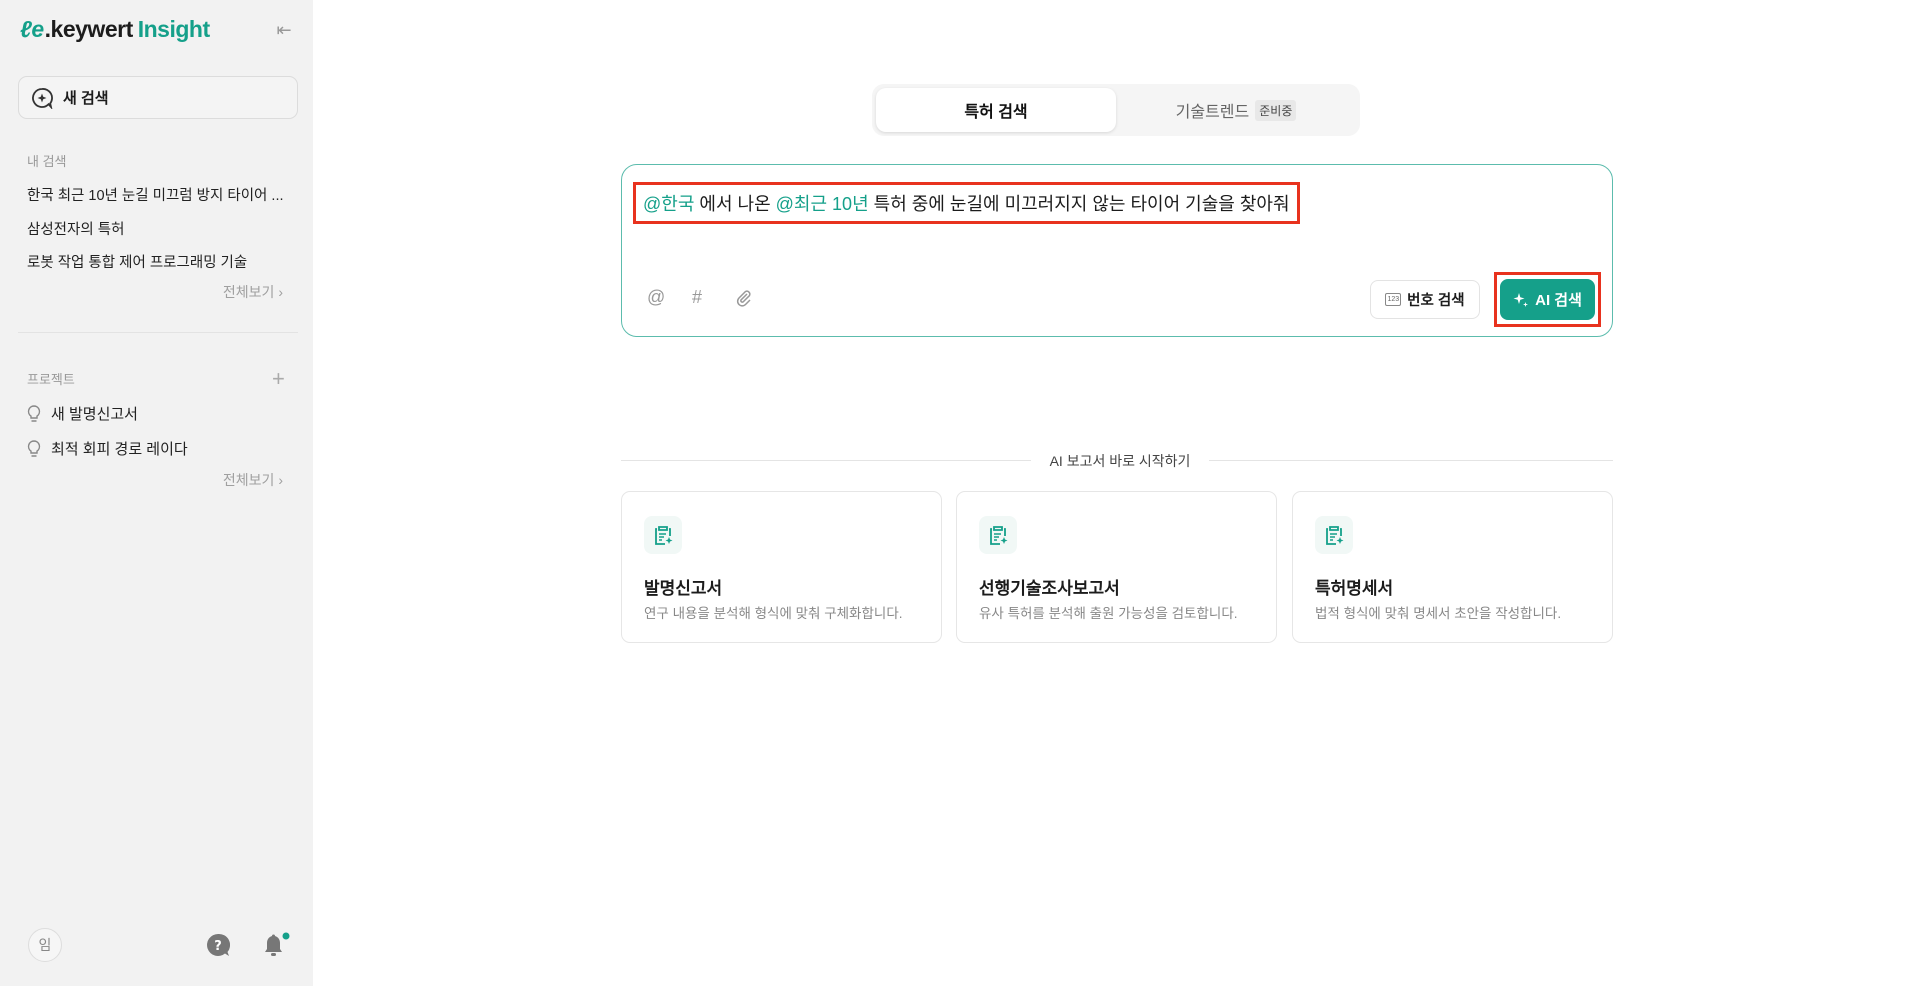 This screenshot has width=1920, height=986. I want to click on tab-patent-search: 특허 검색, so click(996, 110).